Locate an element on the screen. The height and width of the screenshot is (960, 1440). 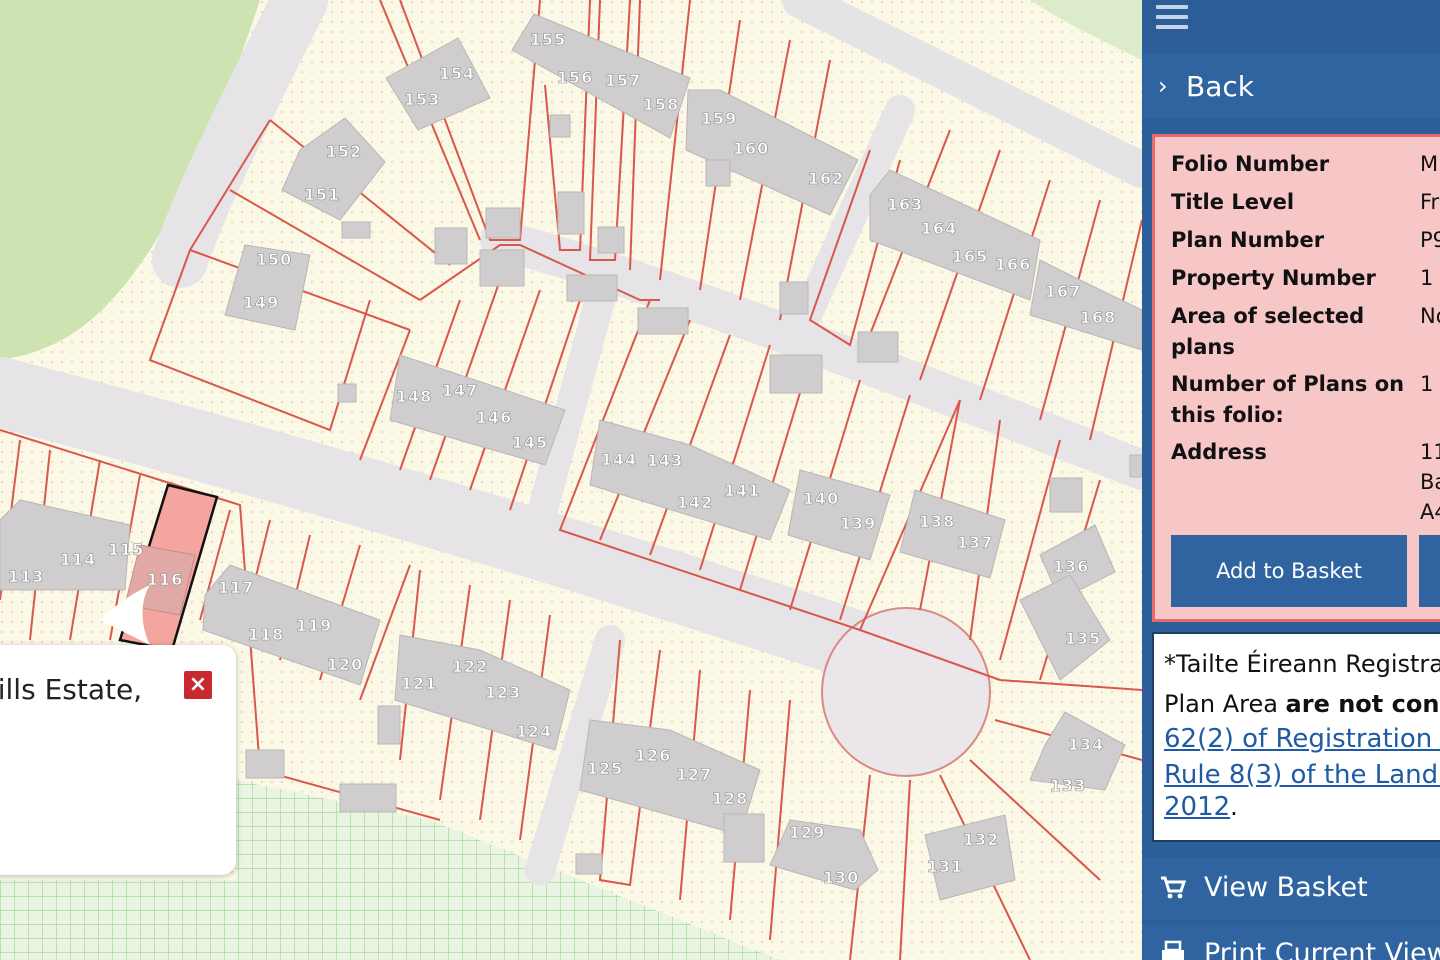
plot-label-147: 147 is located at coordinates (460, 390).